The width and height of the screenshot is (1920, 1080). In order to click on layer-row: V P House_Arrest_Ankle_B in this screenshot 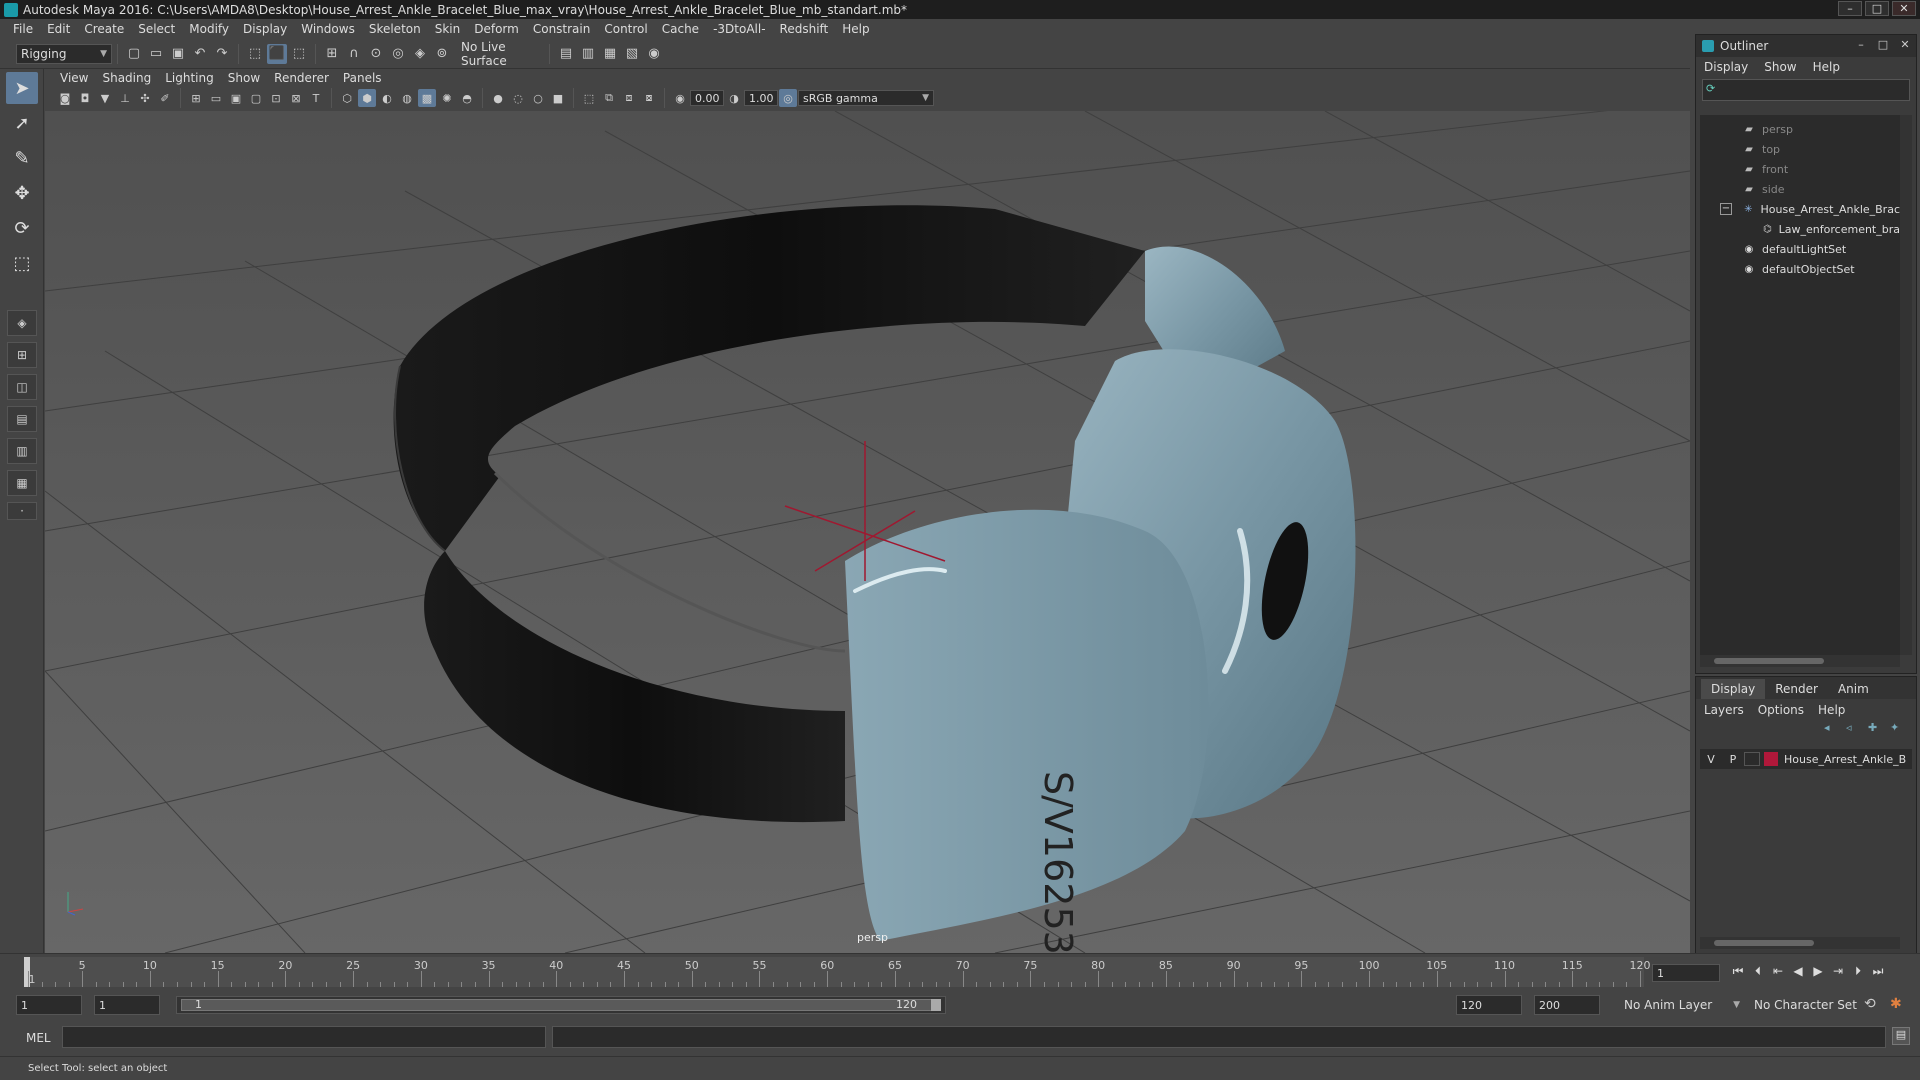, I will do `click(1806, 759)`.